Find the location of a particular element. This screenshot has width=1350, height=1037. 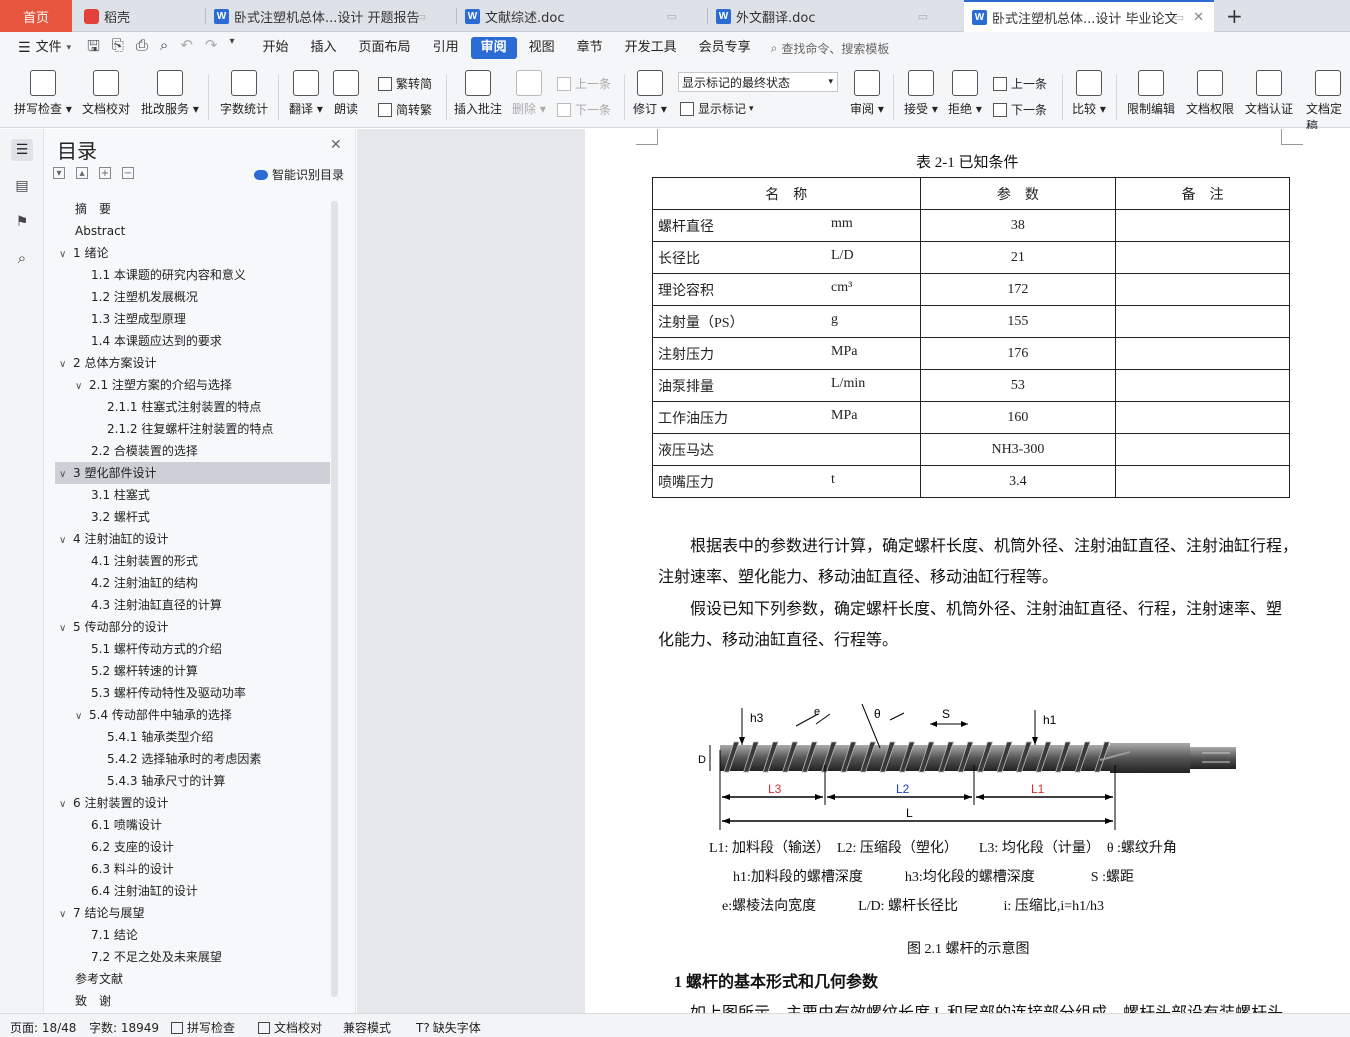

print-icon: ⎙ is located at coordinates (142, 48).